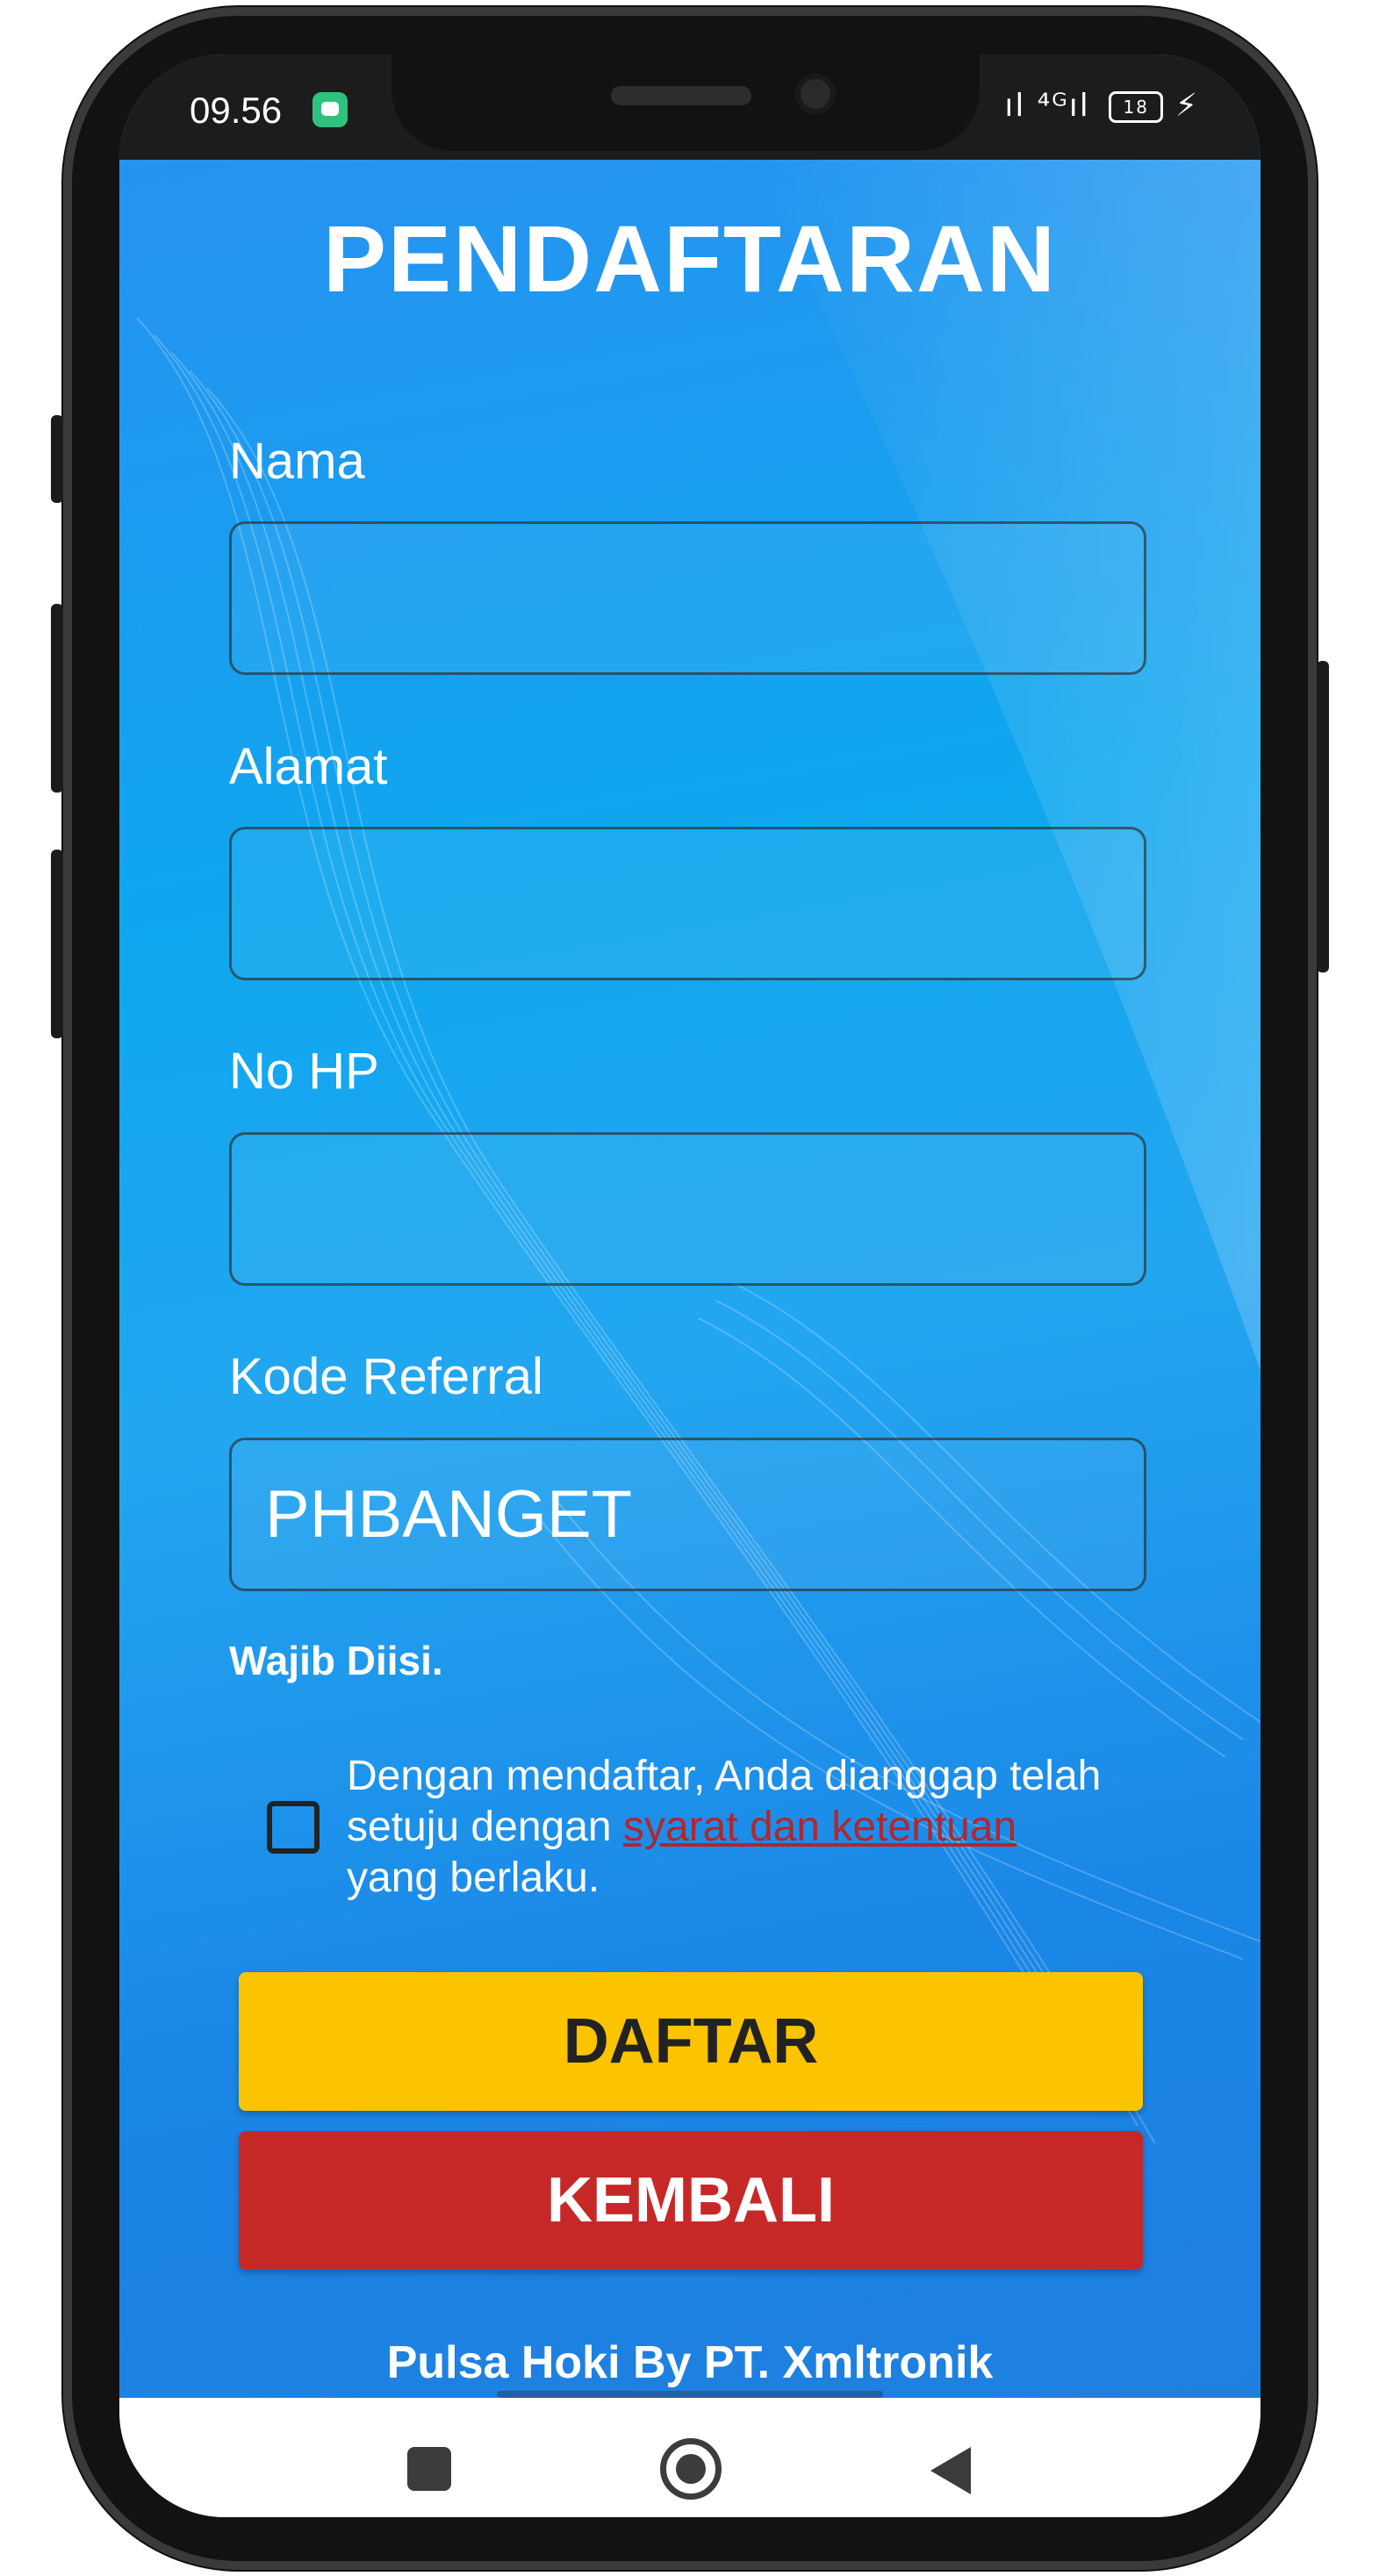 This screenshot has height=2576, width=1379. What do you see at coordinates (1186, 106) in the screenshot?
I see `charging-icon: ⚡` at bounding box center [1186, 106].